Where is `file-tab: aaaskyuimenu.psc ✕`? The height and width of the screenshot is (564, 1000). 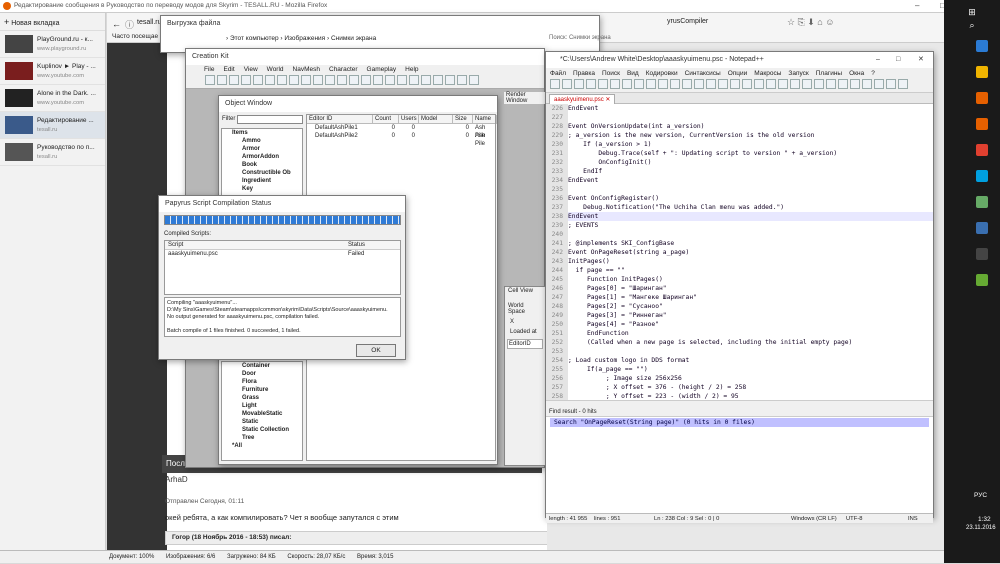 file-tab: aaaskyuimenu.psc ✕ is located at coordinates (582, 99).